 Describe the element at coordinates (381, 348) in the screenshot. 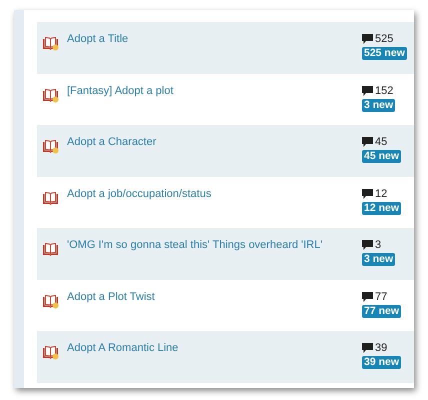

I see `reply-count: 39` at that location.